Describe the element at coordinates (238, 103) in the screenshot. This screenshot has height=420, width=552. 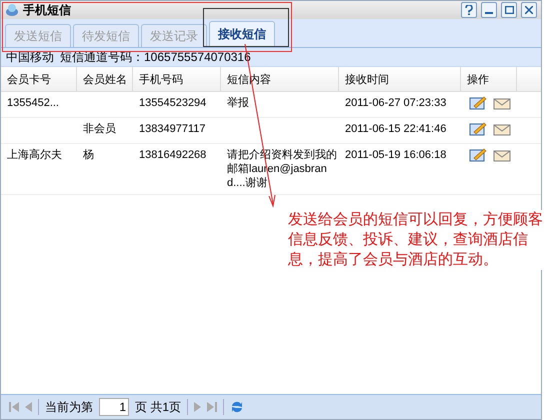
I see `table-cell-text: 举报` at that location.